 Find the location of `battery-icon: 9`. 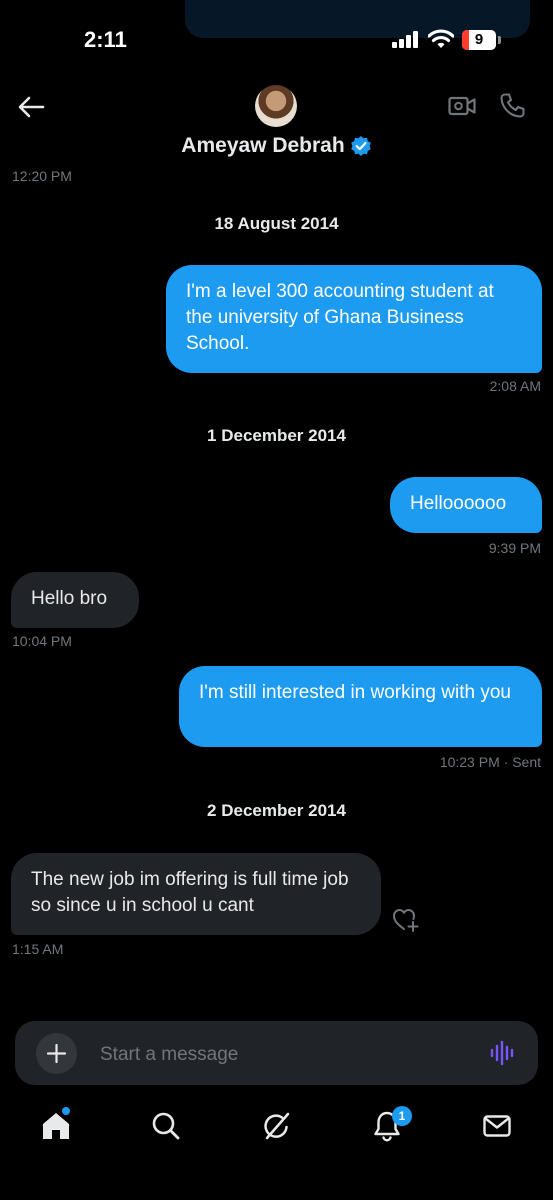

battery-icon: 9 is located at coordinates (479, 40).